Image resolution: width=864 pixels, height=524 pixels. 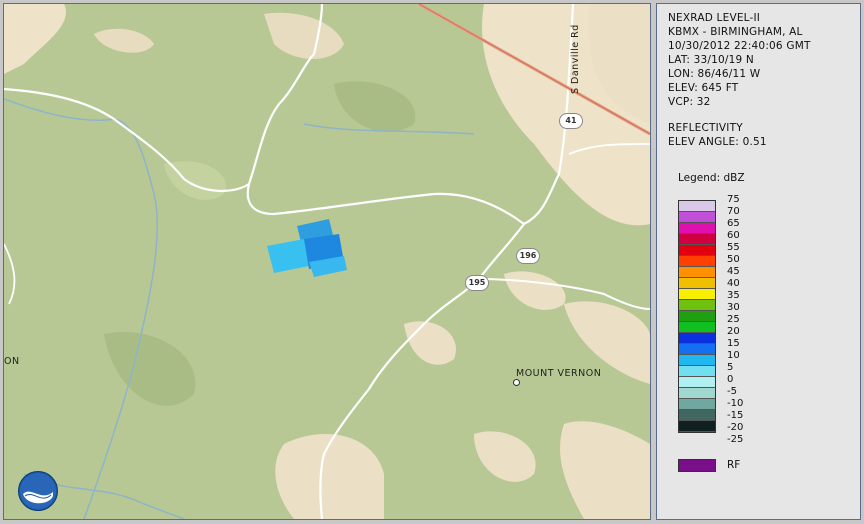 I want to click on town-dot, so click(x=516, y=382).